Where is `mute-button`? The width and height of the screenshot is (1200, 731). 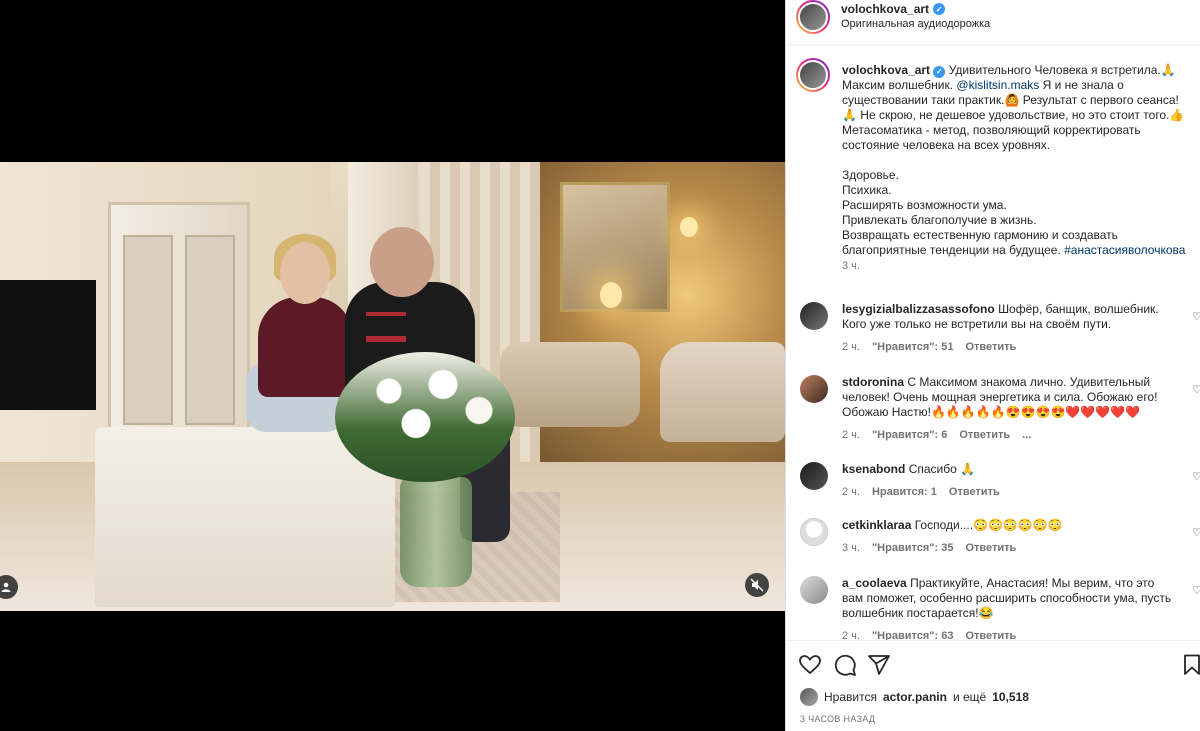 mute-button is located at coordinates (757, 585).